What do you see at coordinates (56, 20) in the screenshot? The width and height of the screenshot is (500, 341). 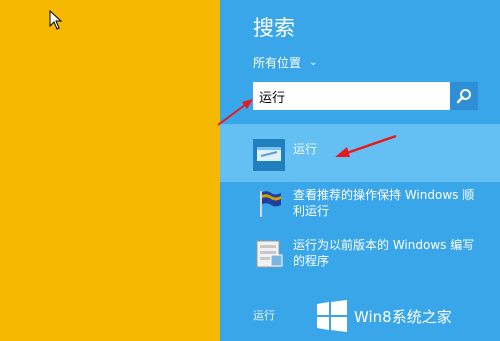 I see `mouse-pointer-icon` at bounding box center [56, 20].